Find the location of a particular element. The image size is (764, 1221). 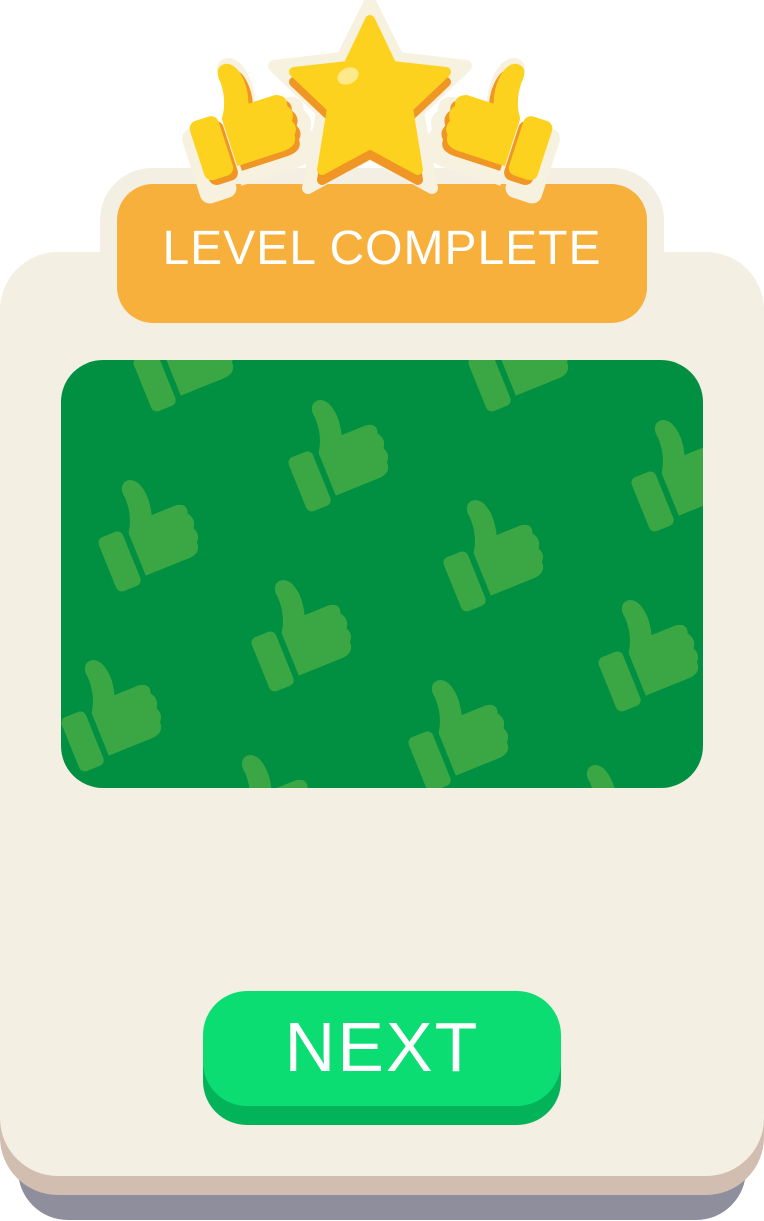

rating-decoration is located at coordinates (371, 102).